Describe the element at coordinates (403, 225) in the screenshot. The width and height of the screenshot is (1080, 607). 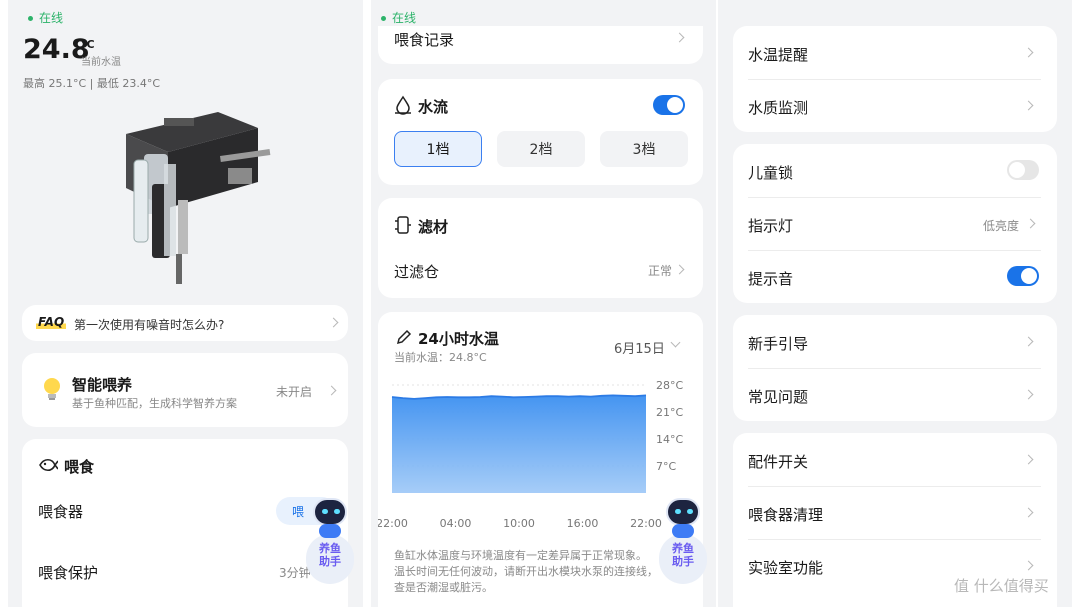
I see `filter-icon` at that location.